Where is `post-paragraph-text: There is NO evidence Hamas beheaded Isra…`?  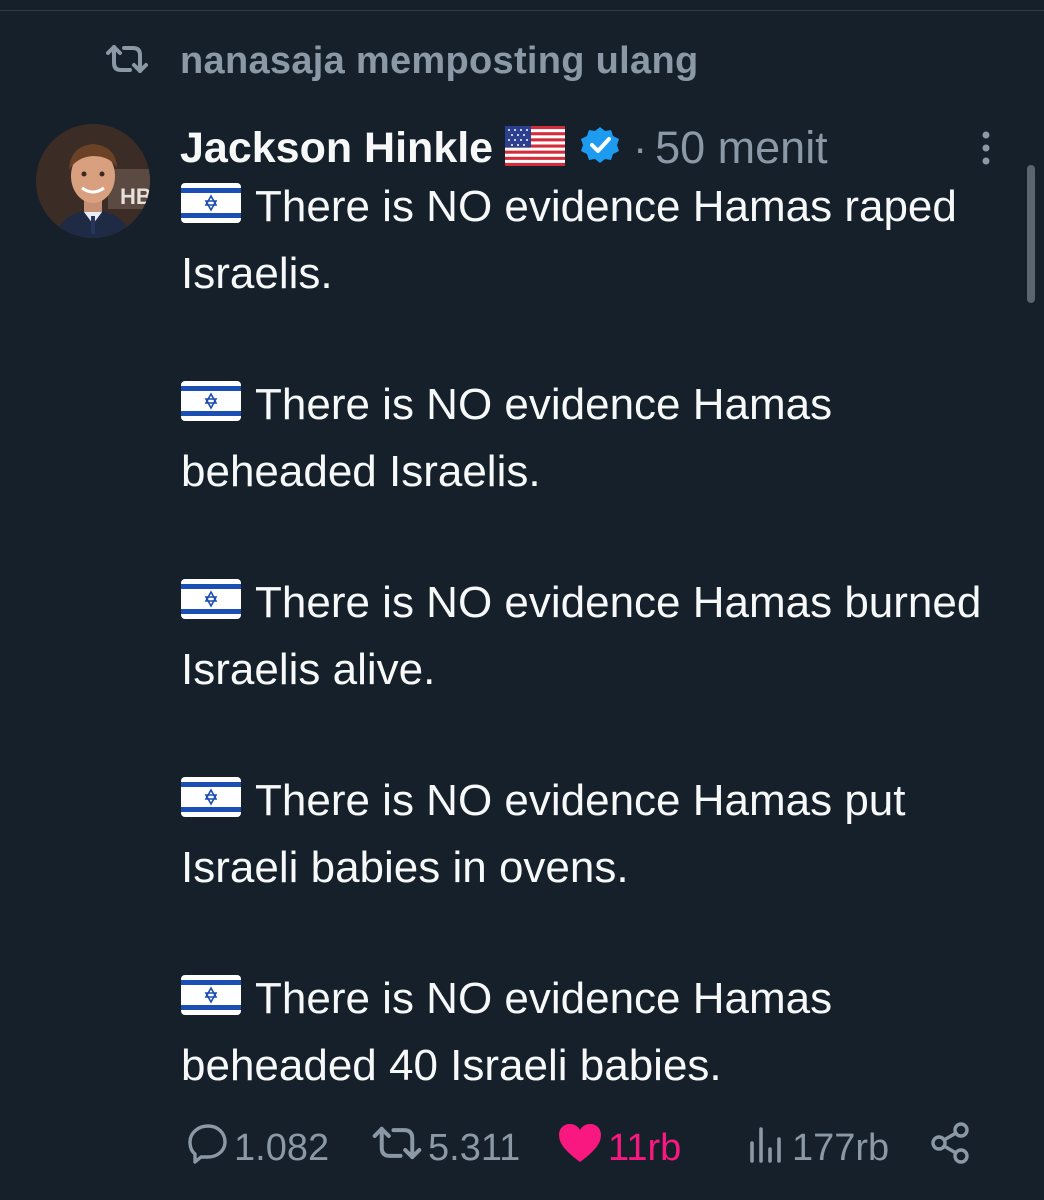
post-paragraph-text: There is NO evidence Hamas beheaded Isra… is located at coordinates (507, 438).